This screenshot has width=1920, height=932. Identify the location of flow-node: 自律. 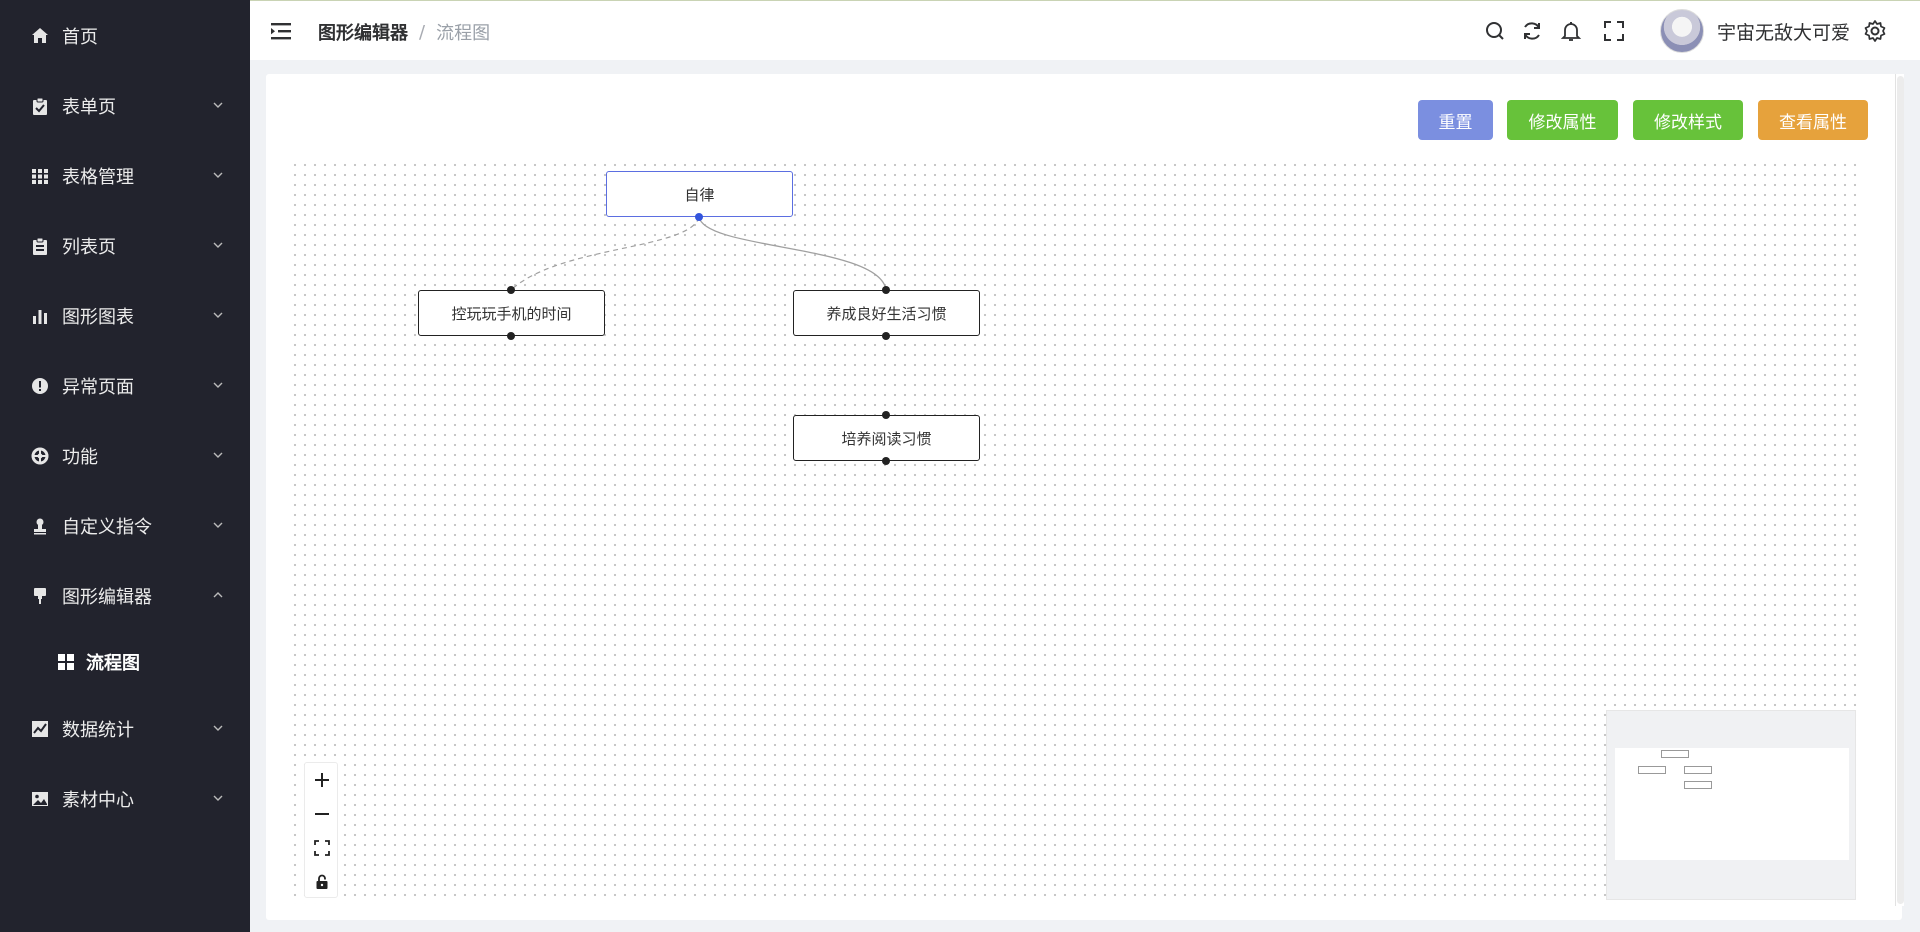
(699, 194).